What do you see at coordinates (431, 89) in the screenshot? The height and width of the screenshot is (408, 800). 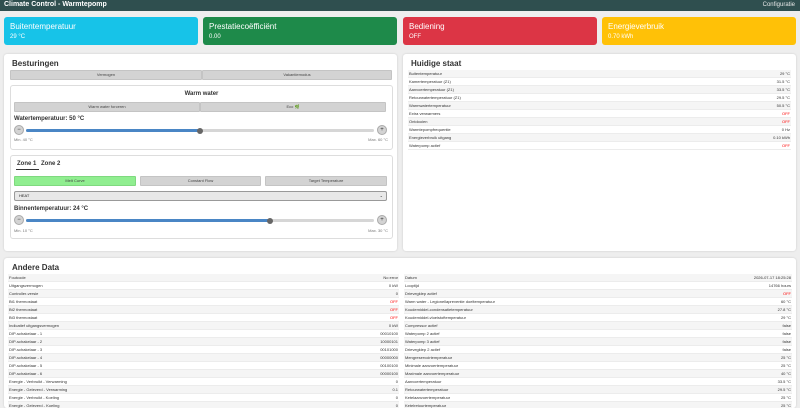 I see `row-label: Aanvoertemperatuur (Z1)` at bounding box center [431, 89].